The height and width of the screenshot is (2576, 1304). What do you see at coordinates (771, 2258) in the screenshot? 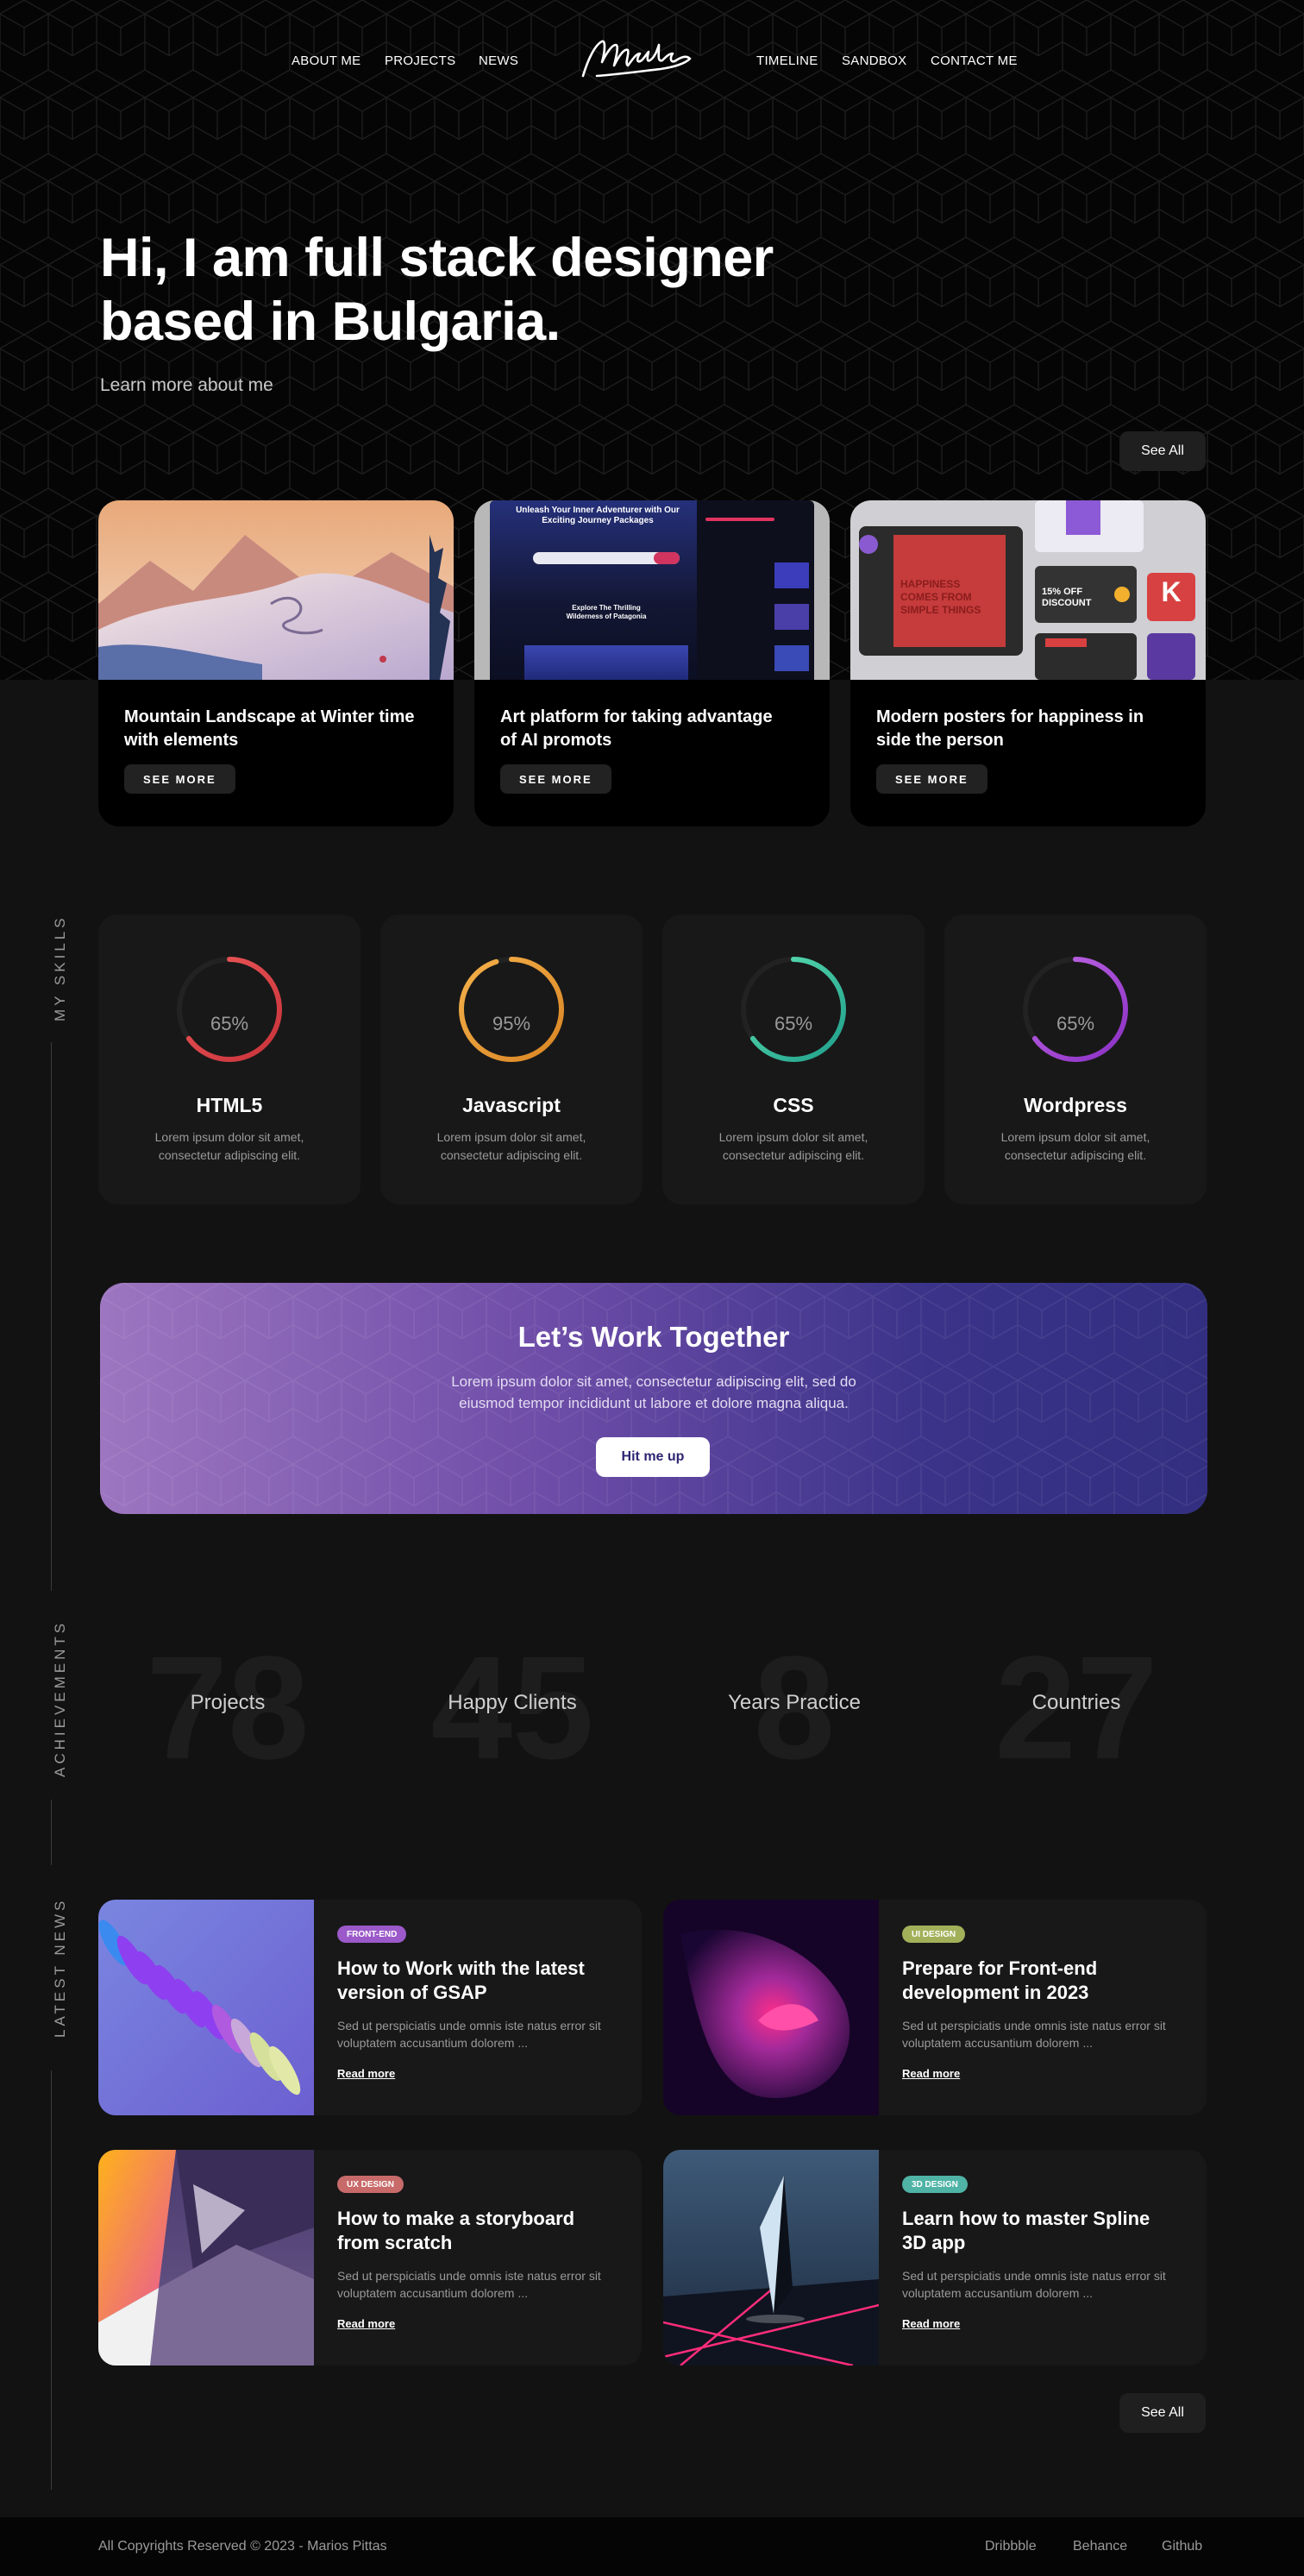
I see `spline-crystal-image` at bounding box center [771, 2258].